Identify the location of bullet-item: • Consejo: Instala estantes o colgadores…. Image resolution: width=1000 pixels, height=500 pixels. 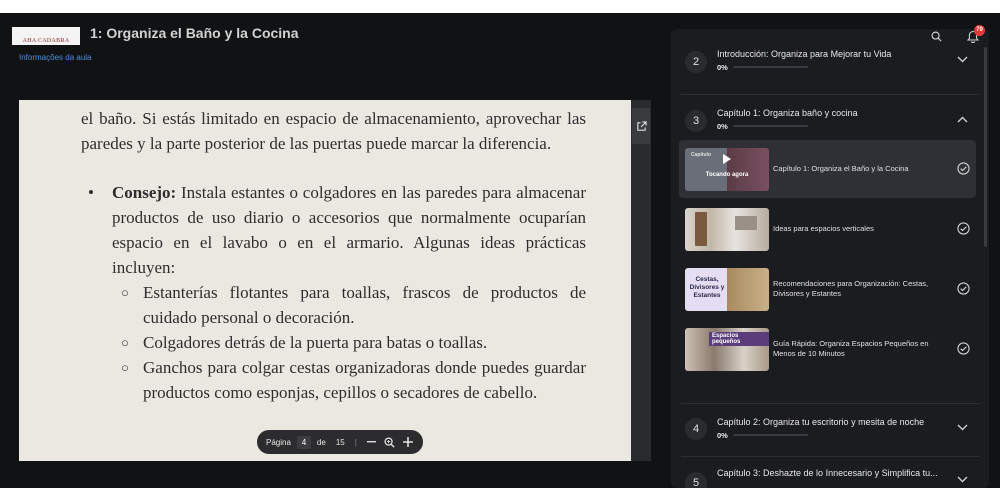
(337, 230).